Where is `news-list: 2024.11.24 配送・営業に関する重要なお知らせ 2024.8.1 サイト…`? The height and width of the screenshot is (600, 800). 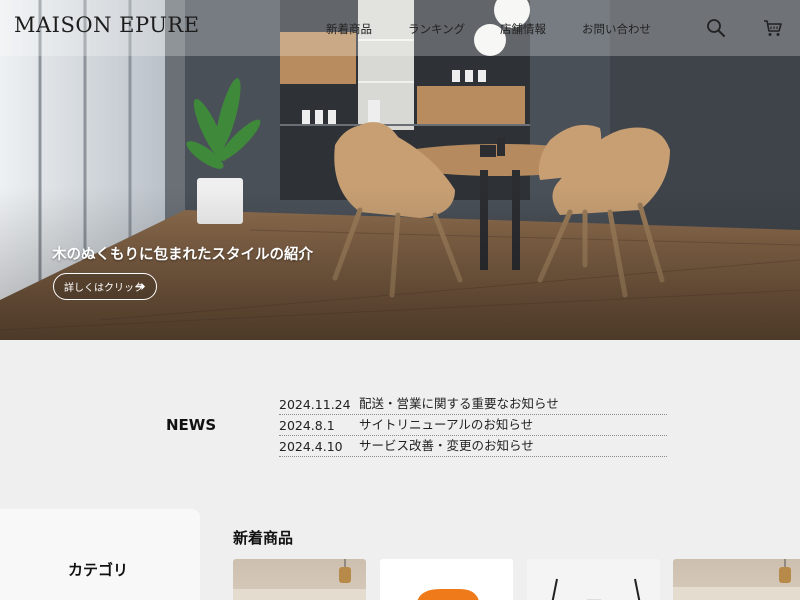 news-list: 2024.11.24 配送・営業に関する重要なお知らせ 2024.8.1 サイト… is located at coordinates (473, 425).